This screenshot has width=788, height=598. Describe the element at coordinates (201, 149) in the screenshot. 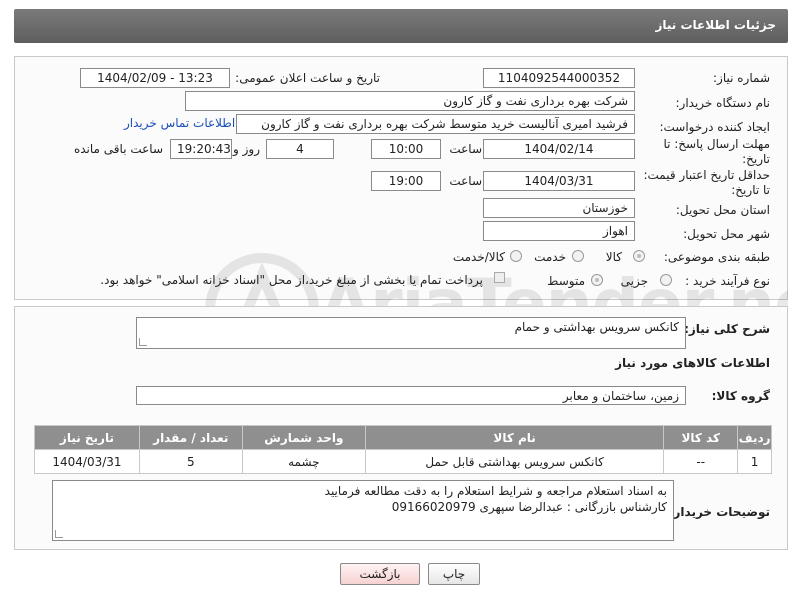

I see `remaining-time-field: 19:20:43` at that location.